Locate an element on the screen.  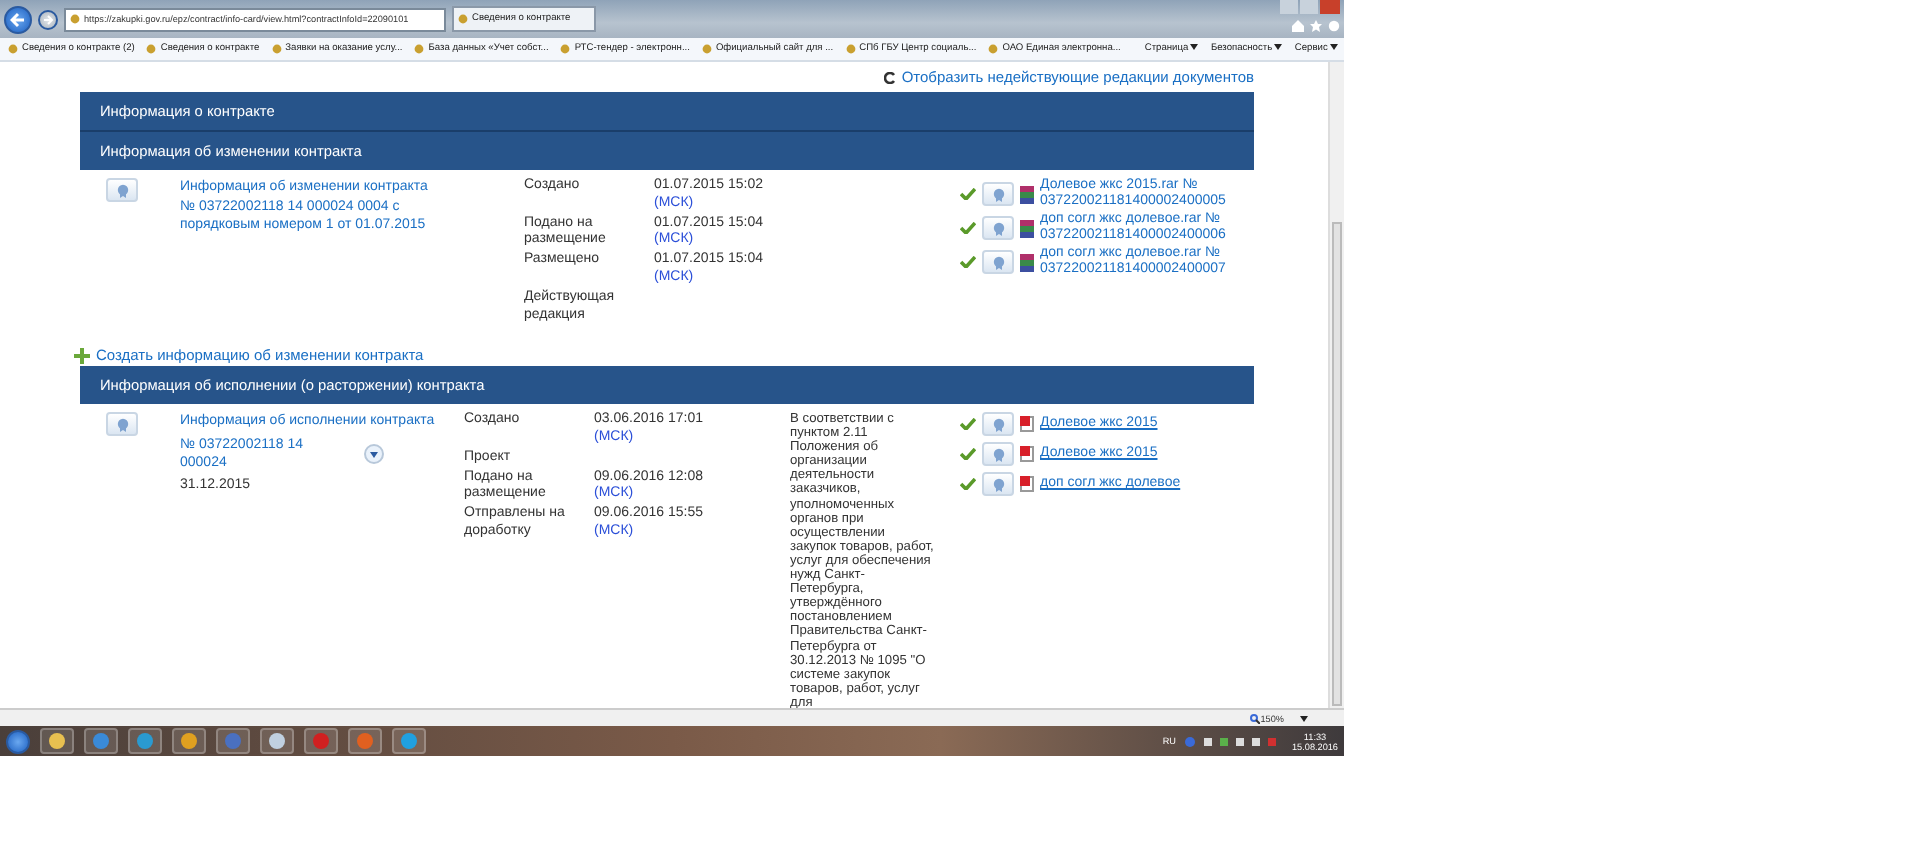
expand-button is located at coordinates (374, 454).